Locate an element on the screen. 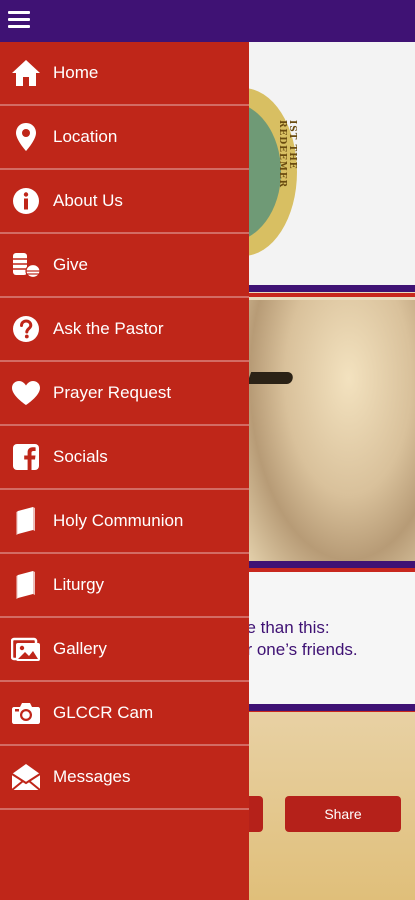 This screenshot has width=415, height=900. camera-icon is located at coordinates (26, 713).